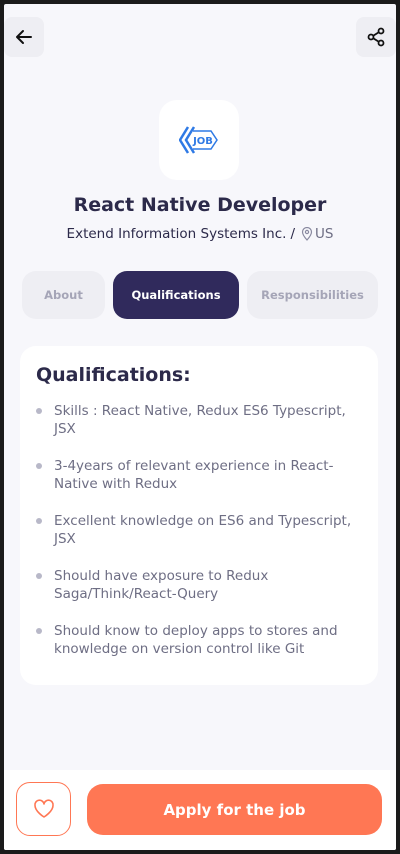 This screenshot has width=400, height=854. I want to click on tab-qualifications: Qualifications, so click(176, 295).